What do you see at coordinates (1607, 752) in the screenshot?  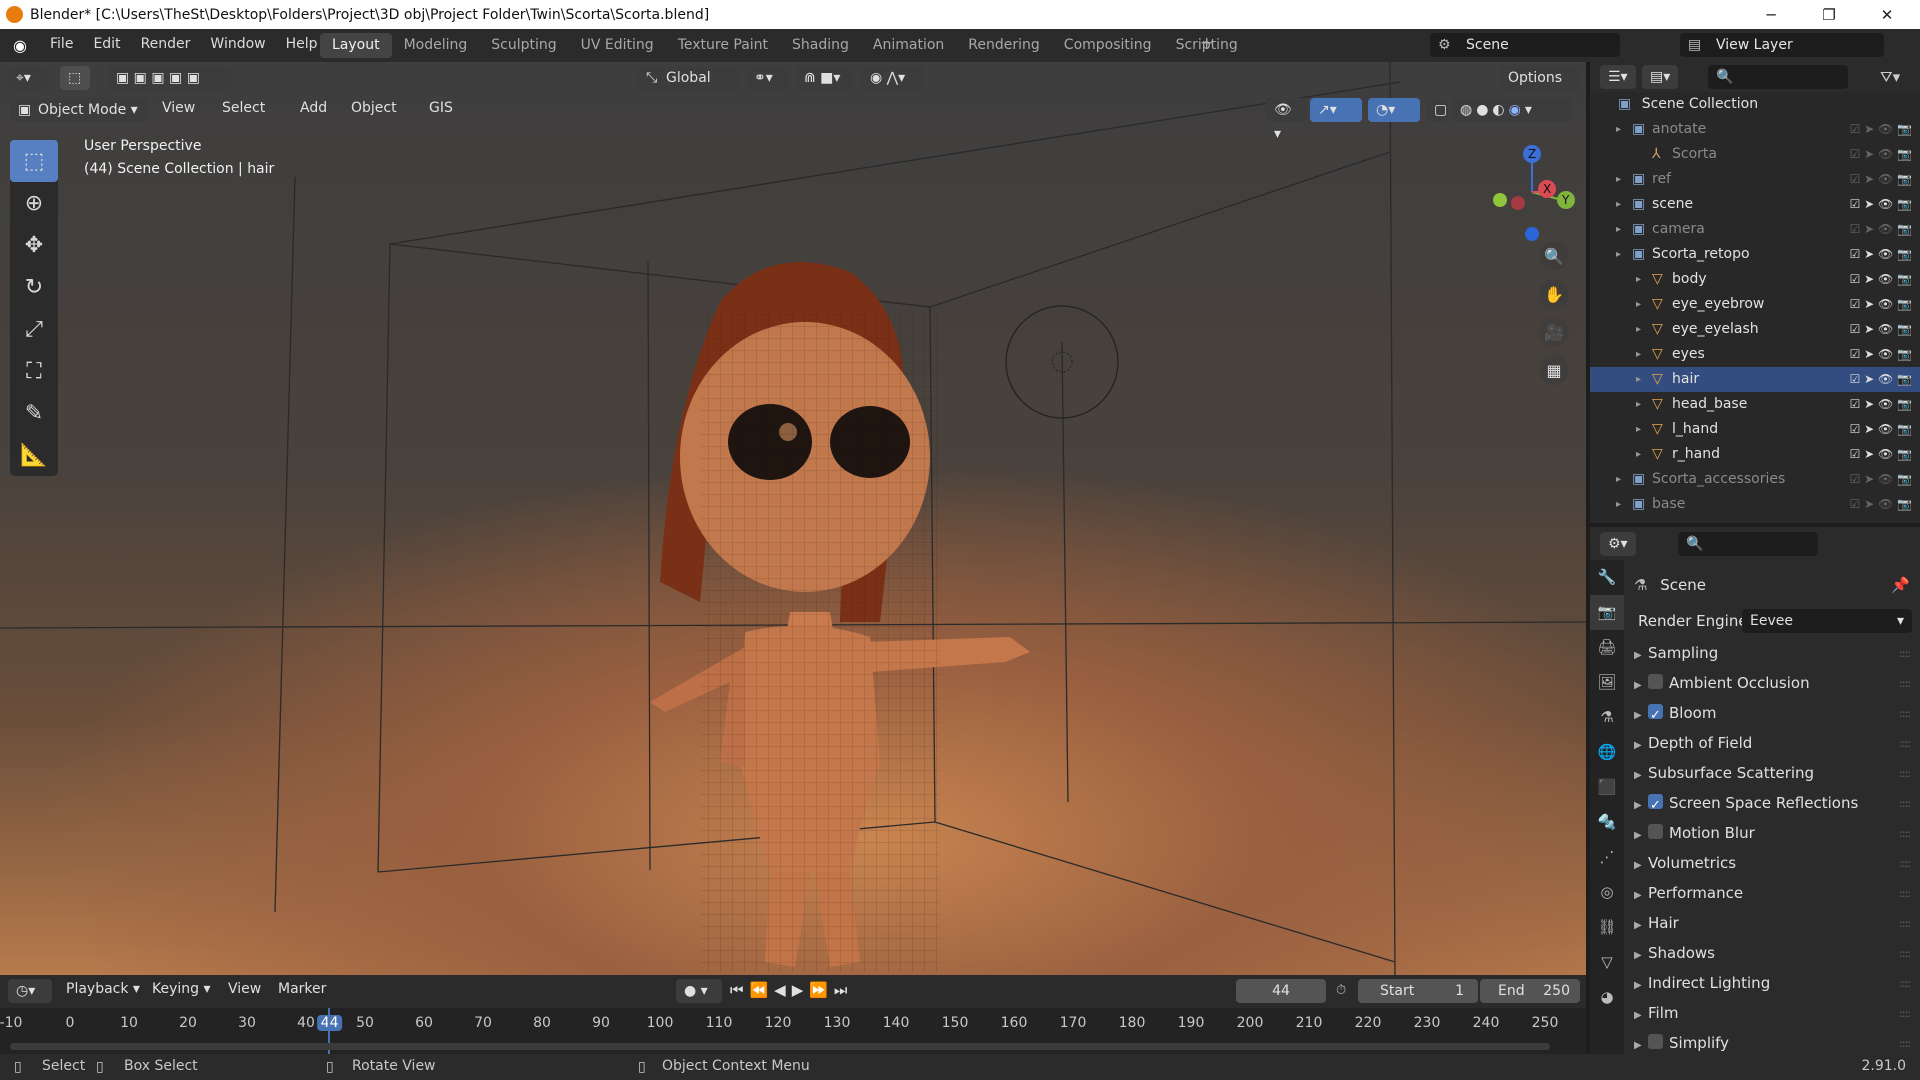 I see `world-tab-icon: 🌐` at bounding box center [1607, 752].